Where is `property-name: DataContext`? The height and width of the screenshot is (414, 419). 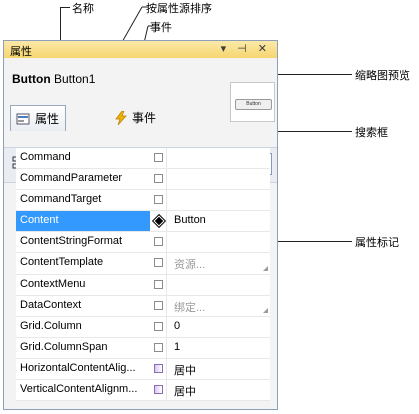 property-name: DataContext is located at coordinates (83, 305).